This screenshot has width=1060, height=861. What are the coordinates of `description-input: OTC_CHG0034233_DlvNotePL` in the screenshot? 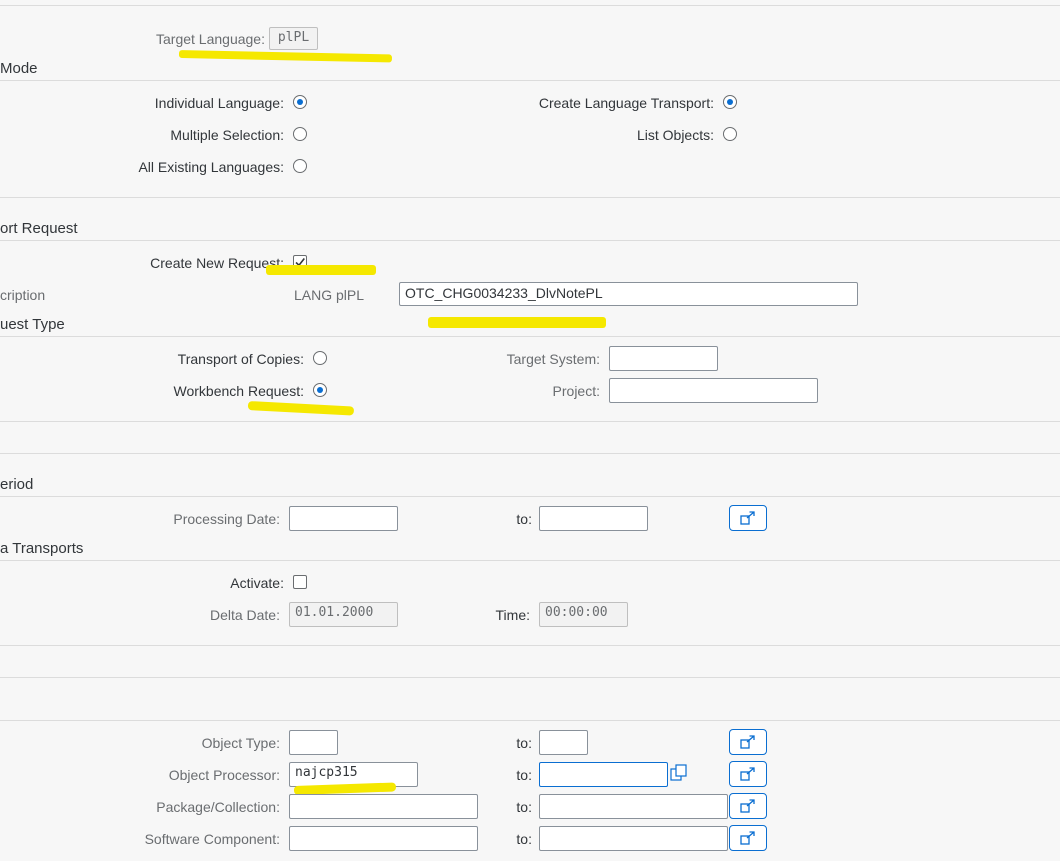 It's located at (628, 294).